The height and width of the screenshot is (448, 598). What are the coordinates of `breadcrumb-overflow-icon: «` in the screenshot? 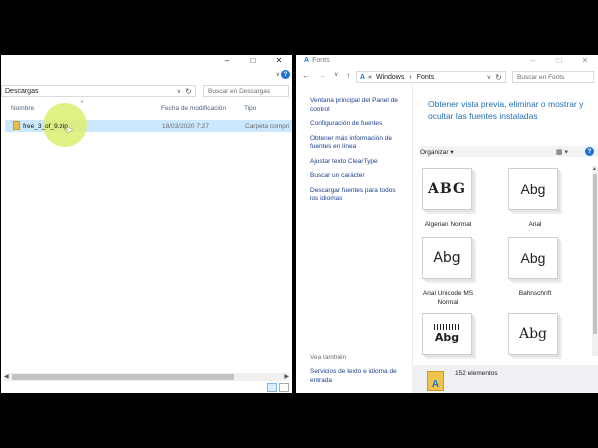 It's located at (370, 77).